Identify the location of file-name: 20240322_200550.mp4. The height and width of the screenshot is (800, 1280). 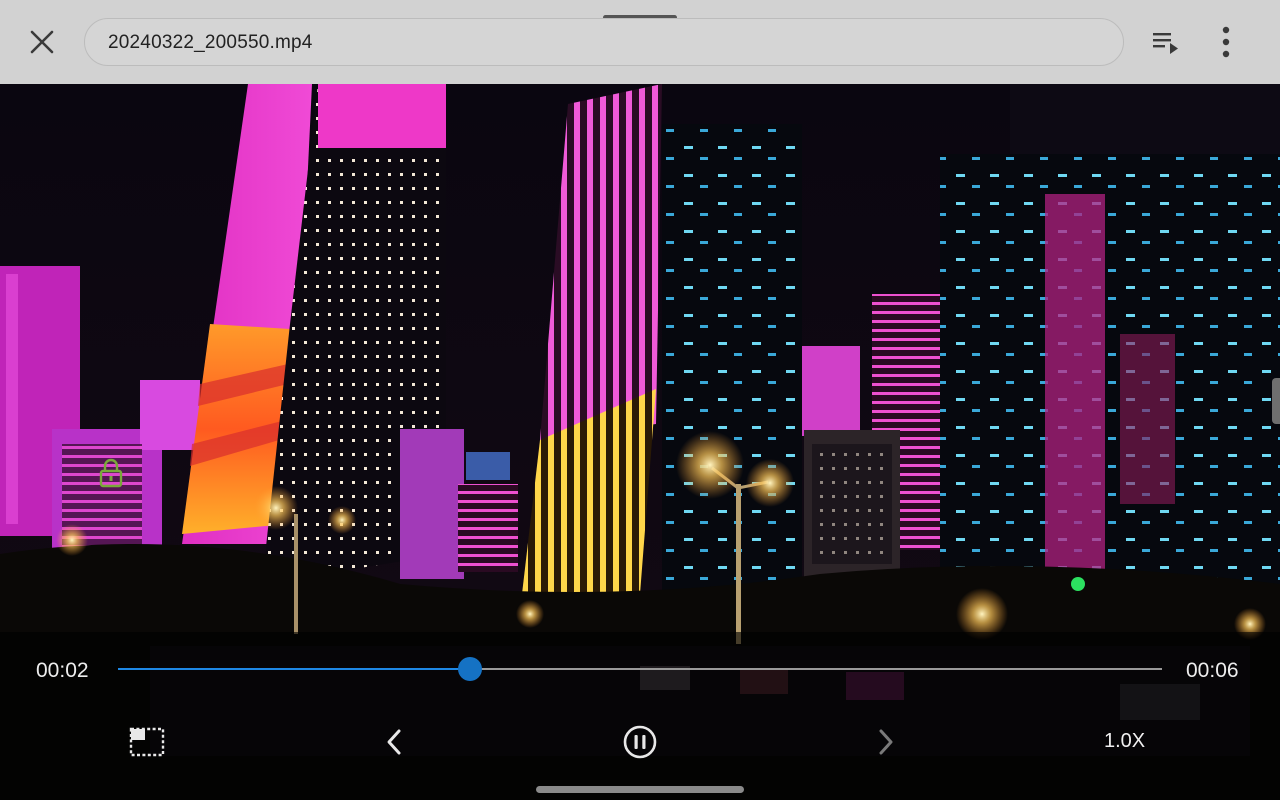
(210, 42).